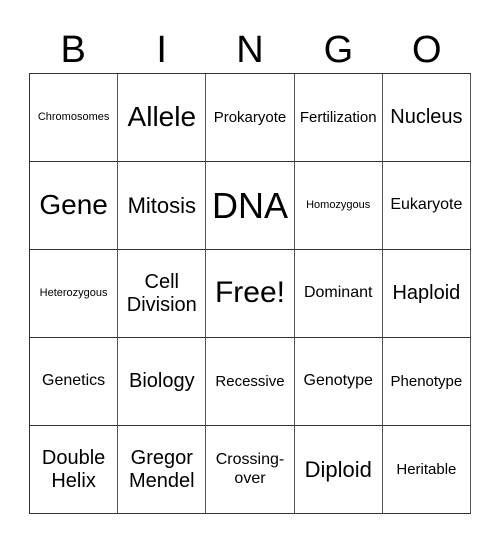 This screenshot has height=544, width=500. Describe the element at coordinates (74, 470) in the screenshot. I see `bingo-cell: Double Helix` at that location.